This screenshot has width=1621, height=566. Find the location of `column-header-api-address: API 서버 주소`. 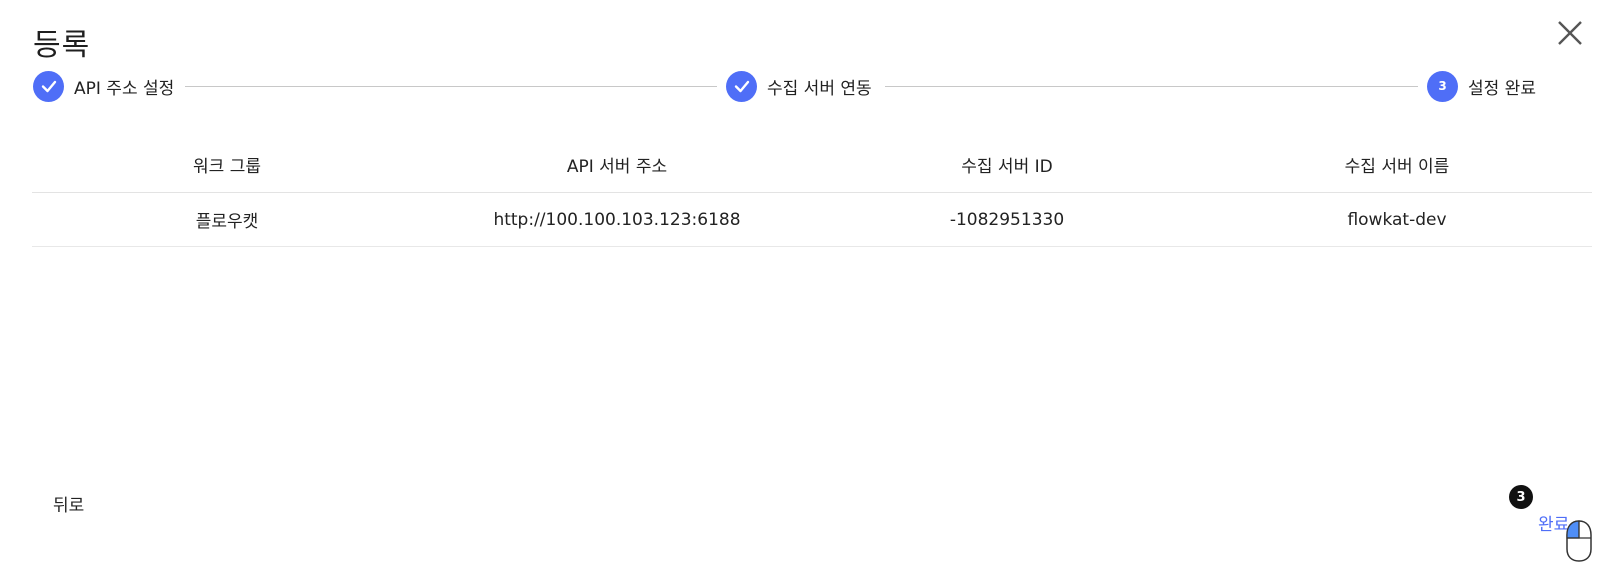

column-header-api-address: API 서버 주소 is located at coordinates (617, 167).